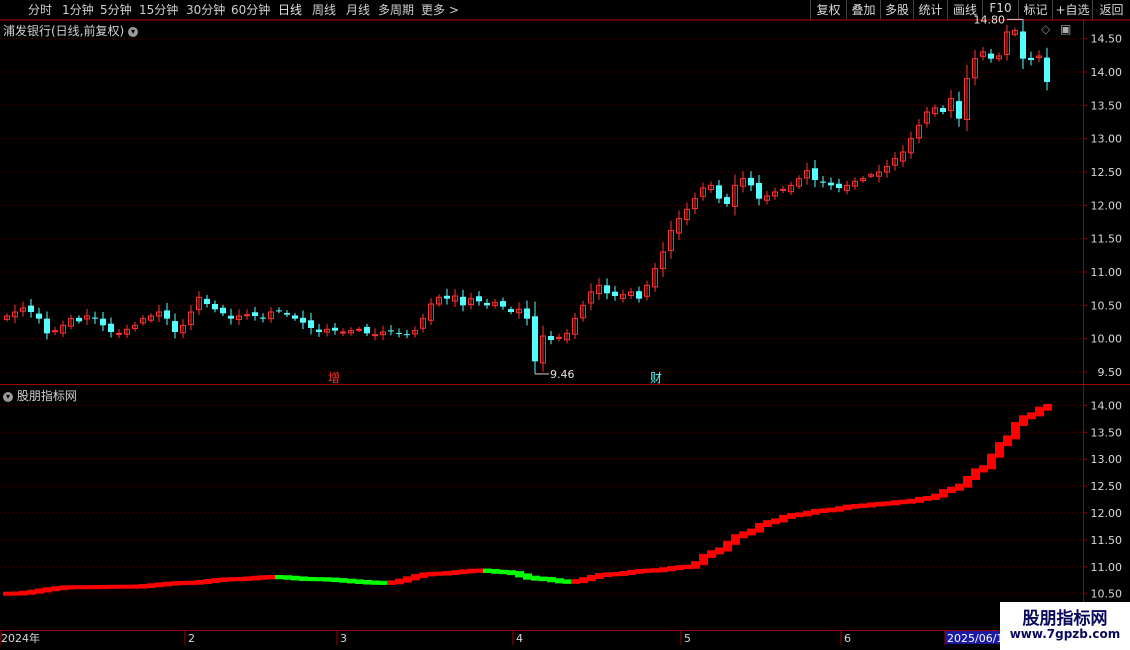 The image size is (1130, 650). What do you see at coordinates (71, 30) in the screenshot?
I see `main-panel-header: 浦发银行(日线,前复权) ▾` at bounding box center [71, 30].